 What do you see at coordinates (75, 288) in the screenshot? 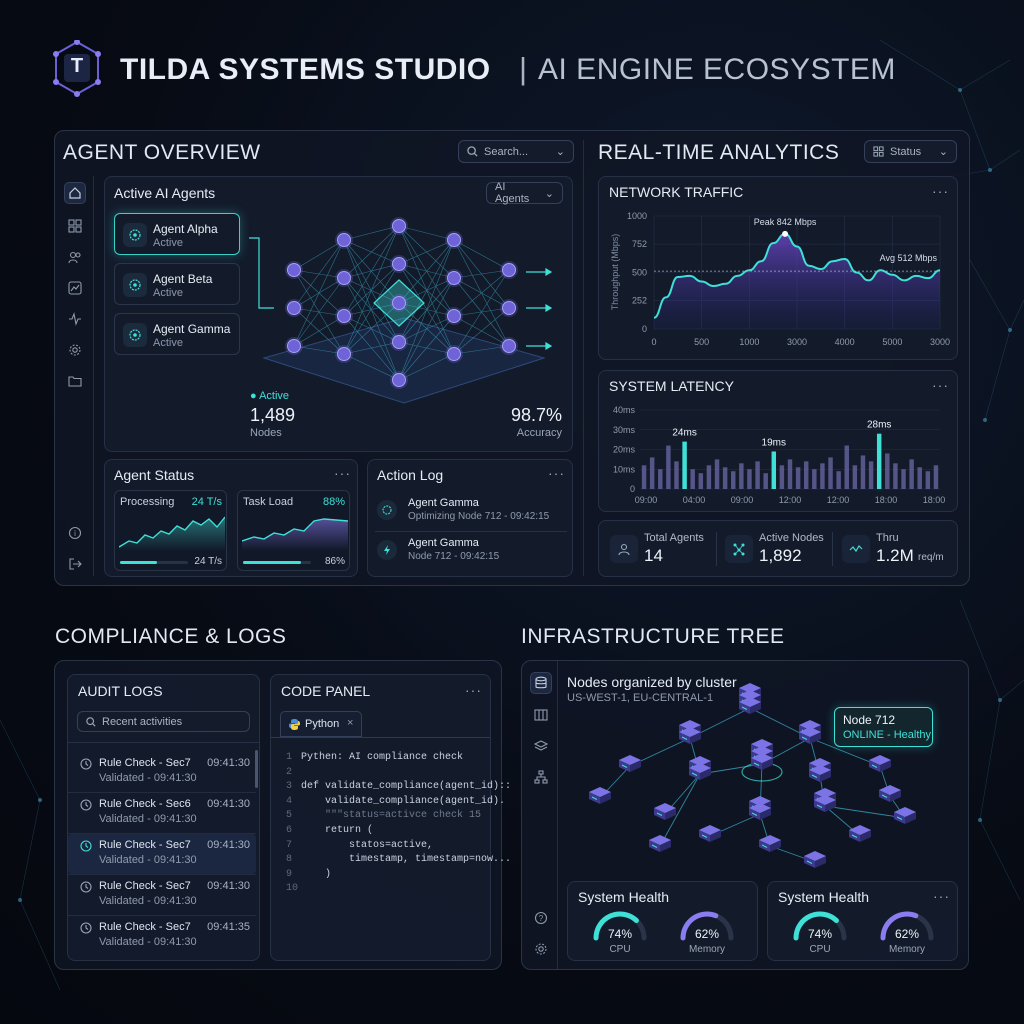
I see `chart-icon` at bounding box center [75, 288].